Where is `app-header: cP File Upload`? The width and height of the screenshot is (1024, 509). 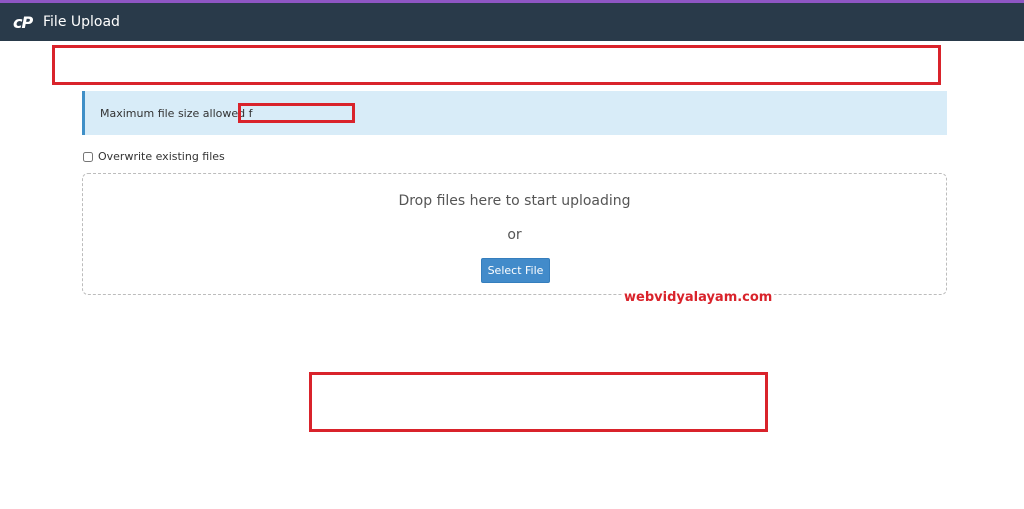
app-header: cP File Upload is located at coordinates (512, 22).